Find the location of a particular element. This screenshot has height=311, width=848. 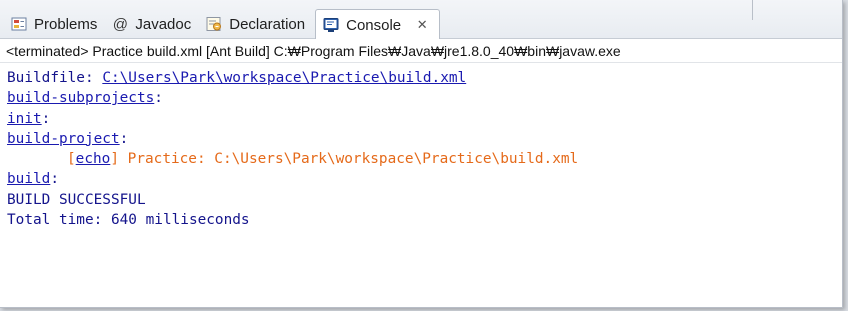

tab-label: Problems is located at coordinates (66, 24).